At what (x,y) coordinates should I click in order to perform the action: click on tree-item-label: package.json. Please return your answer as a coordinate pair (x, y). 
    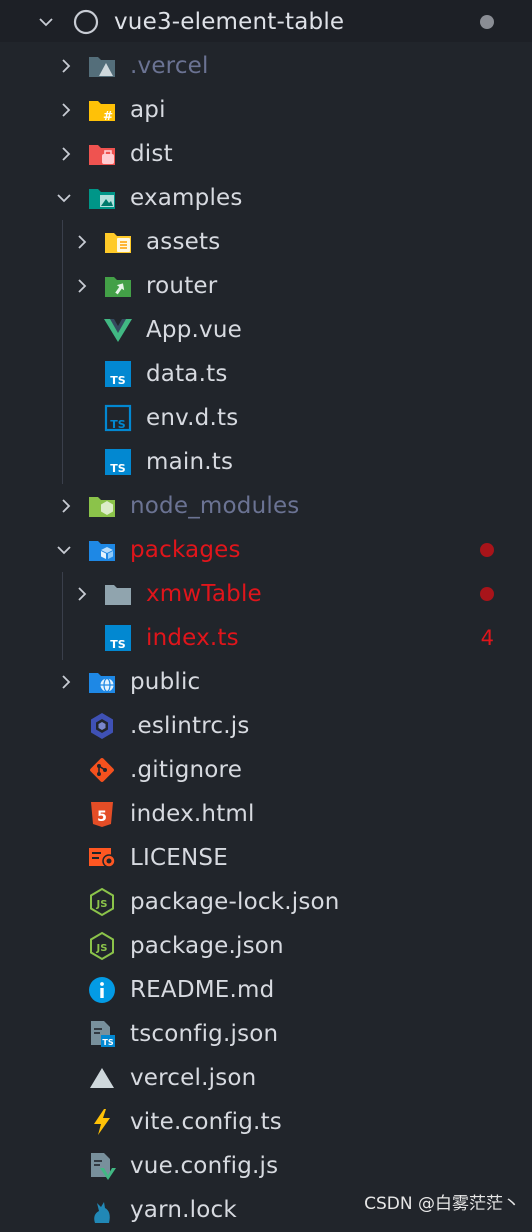
    Looking at the image, I should click on (207, 946).